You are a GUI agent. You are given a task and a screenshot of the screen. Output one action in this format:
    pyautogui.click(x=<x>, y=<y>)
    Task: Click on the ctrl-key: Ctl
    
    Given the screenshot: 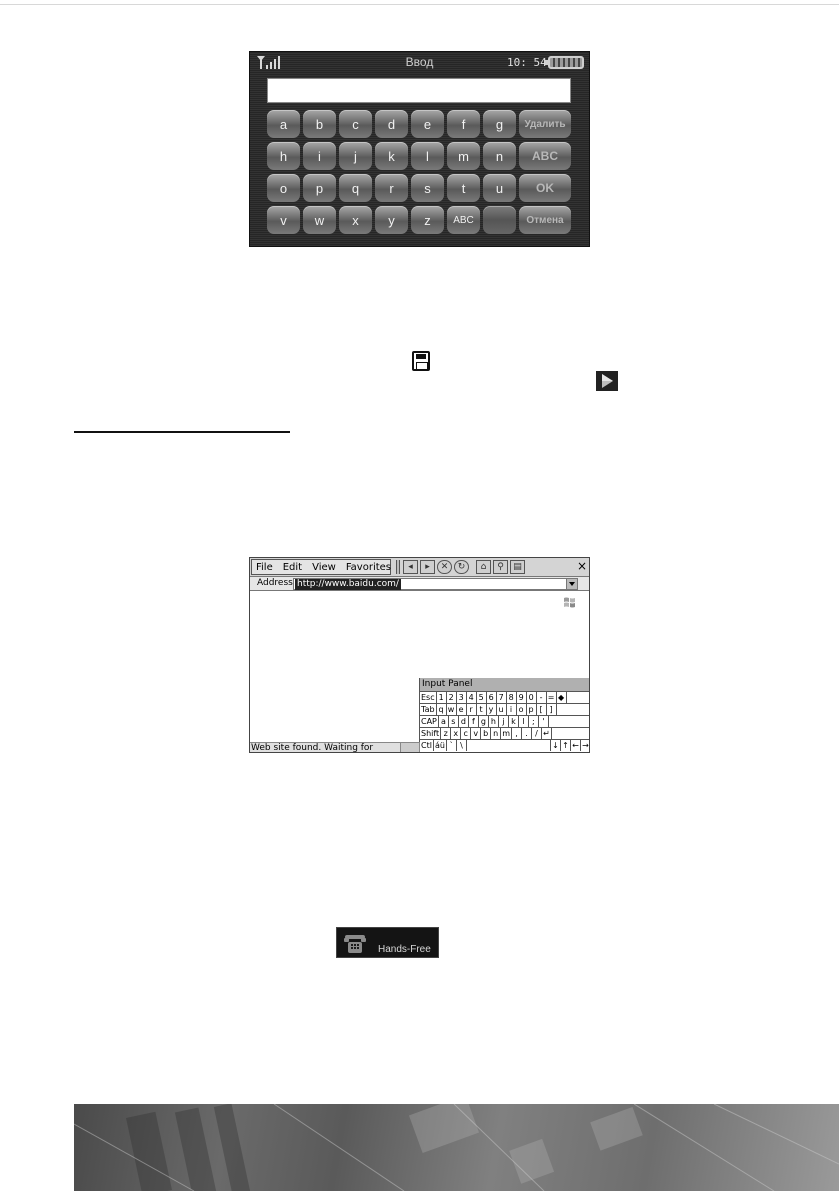 What is the action you would take?
    pyautogui.click(x=427, y=745)
    